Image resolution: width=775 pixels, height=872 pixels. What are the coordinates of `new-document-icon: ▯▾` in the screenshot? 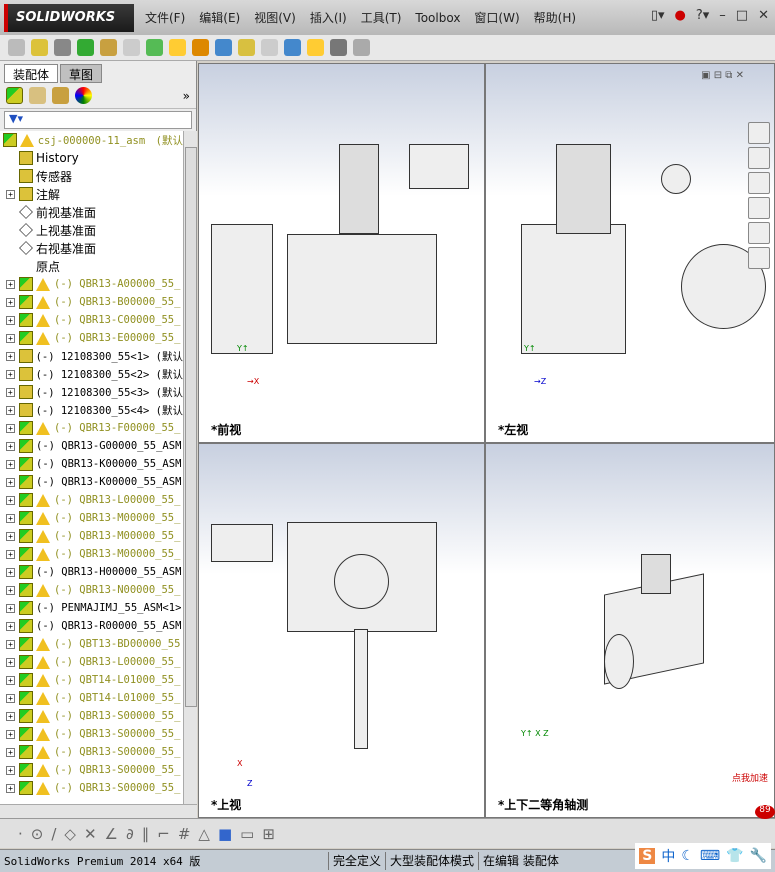 It's located at (658, 15).